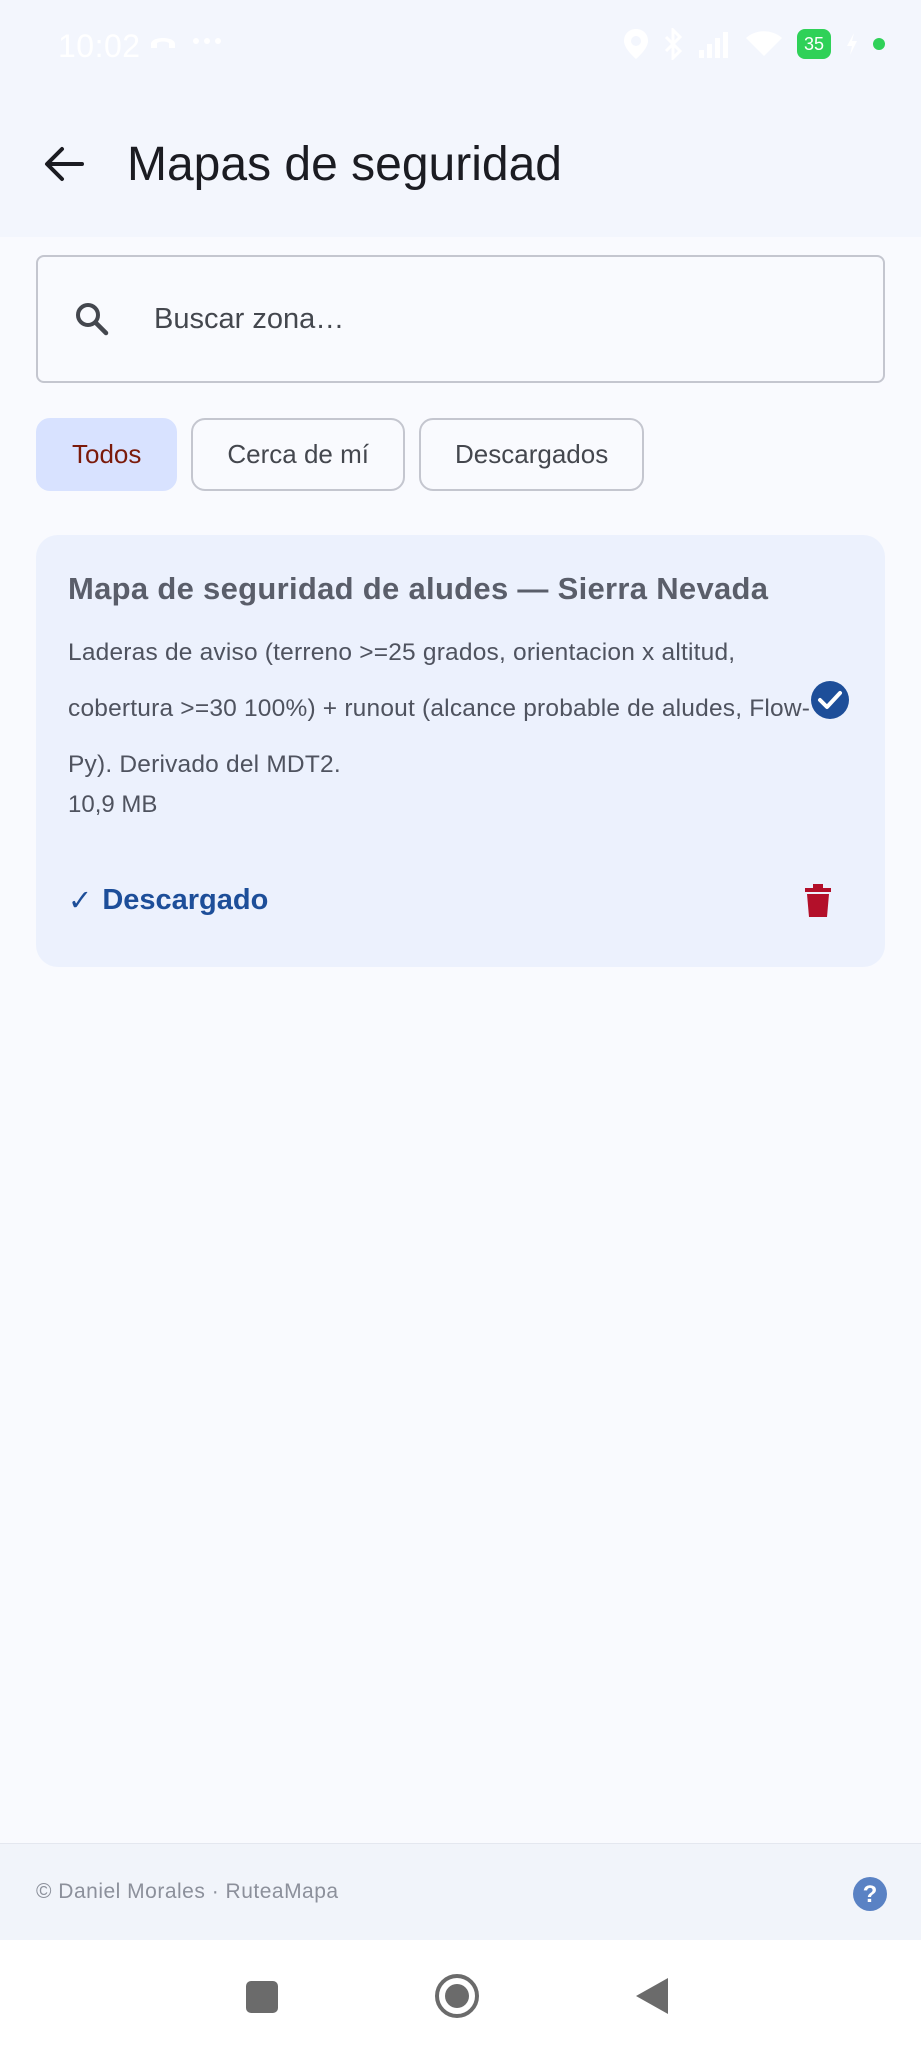 This screenshot has height=2048, width=921. What do you see at coordinates (185, 900) in the screenshot?
I see `downloaded-label: Descargado` at bounding box center [185, 900].